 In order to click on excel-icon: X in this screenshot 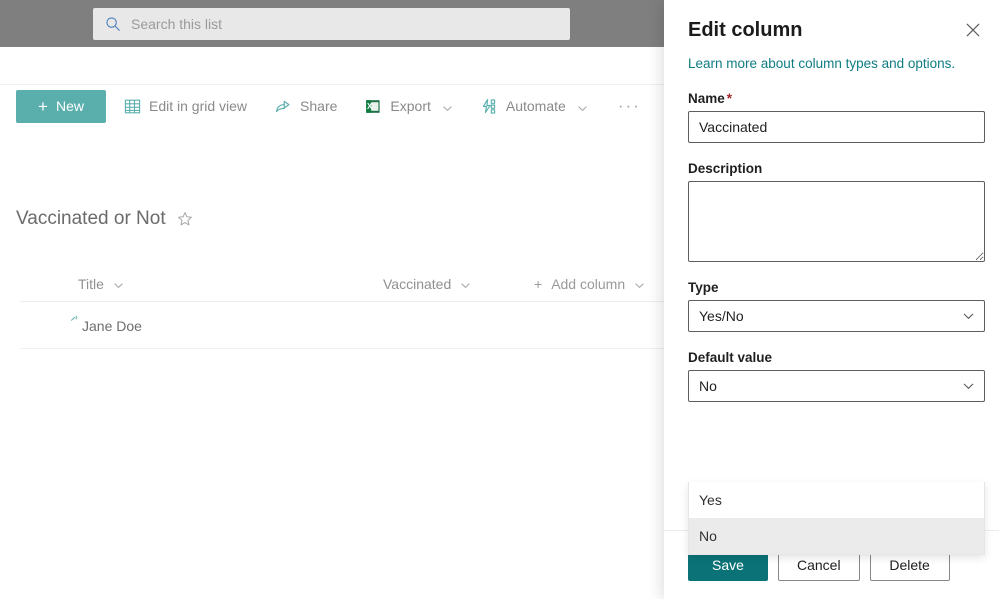, I will do `click(373, 106)`.